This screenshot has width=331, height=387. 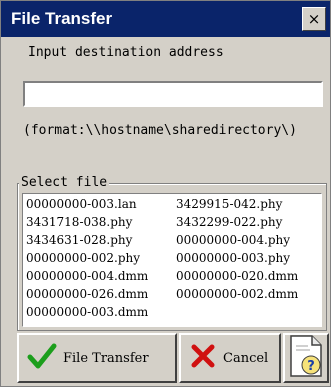 I want to click on file-list-item: 3434631-028.phy, so click(x=101, y=240).